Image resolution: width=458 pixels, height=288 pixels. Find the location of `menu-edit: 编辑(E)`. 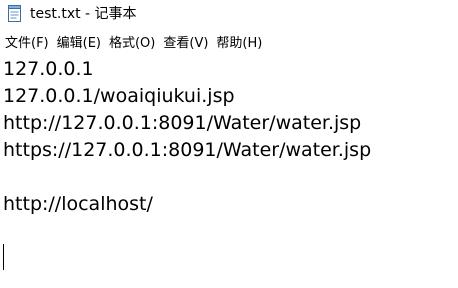

menu-edit: 编辑(E) is located at coordinates (79, 44).